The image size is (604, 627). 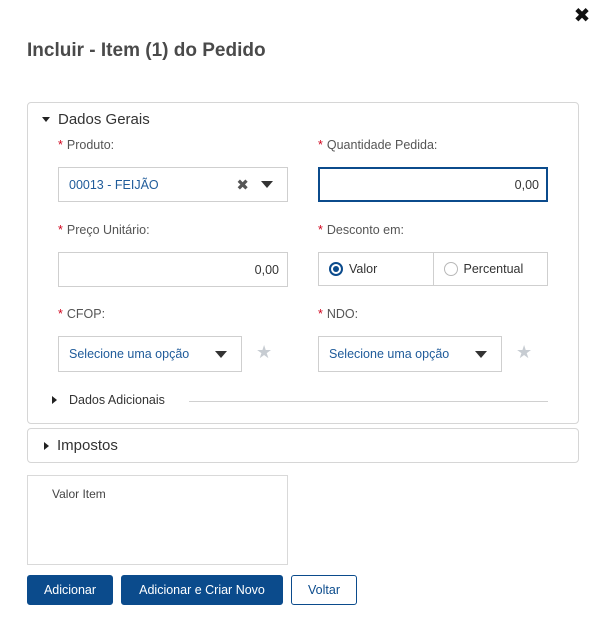 I want to click on produto-label-text: Produto:, so click(x=90, y=145).